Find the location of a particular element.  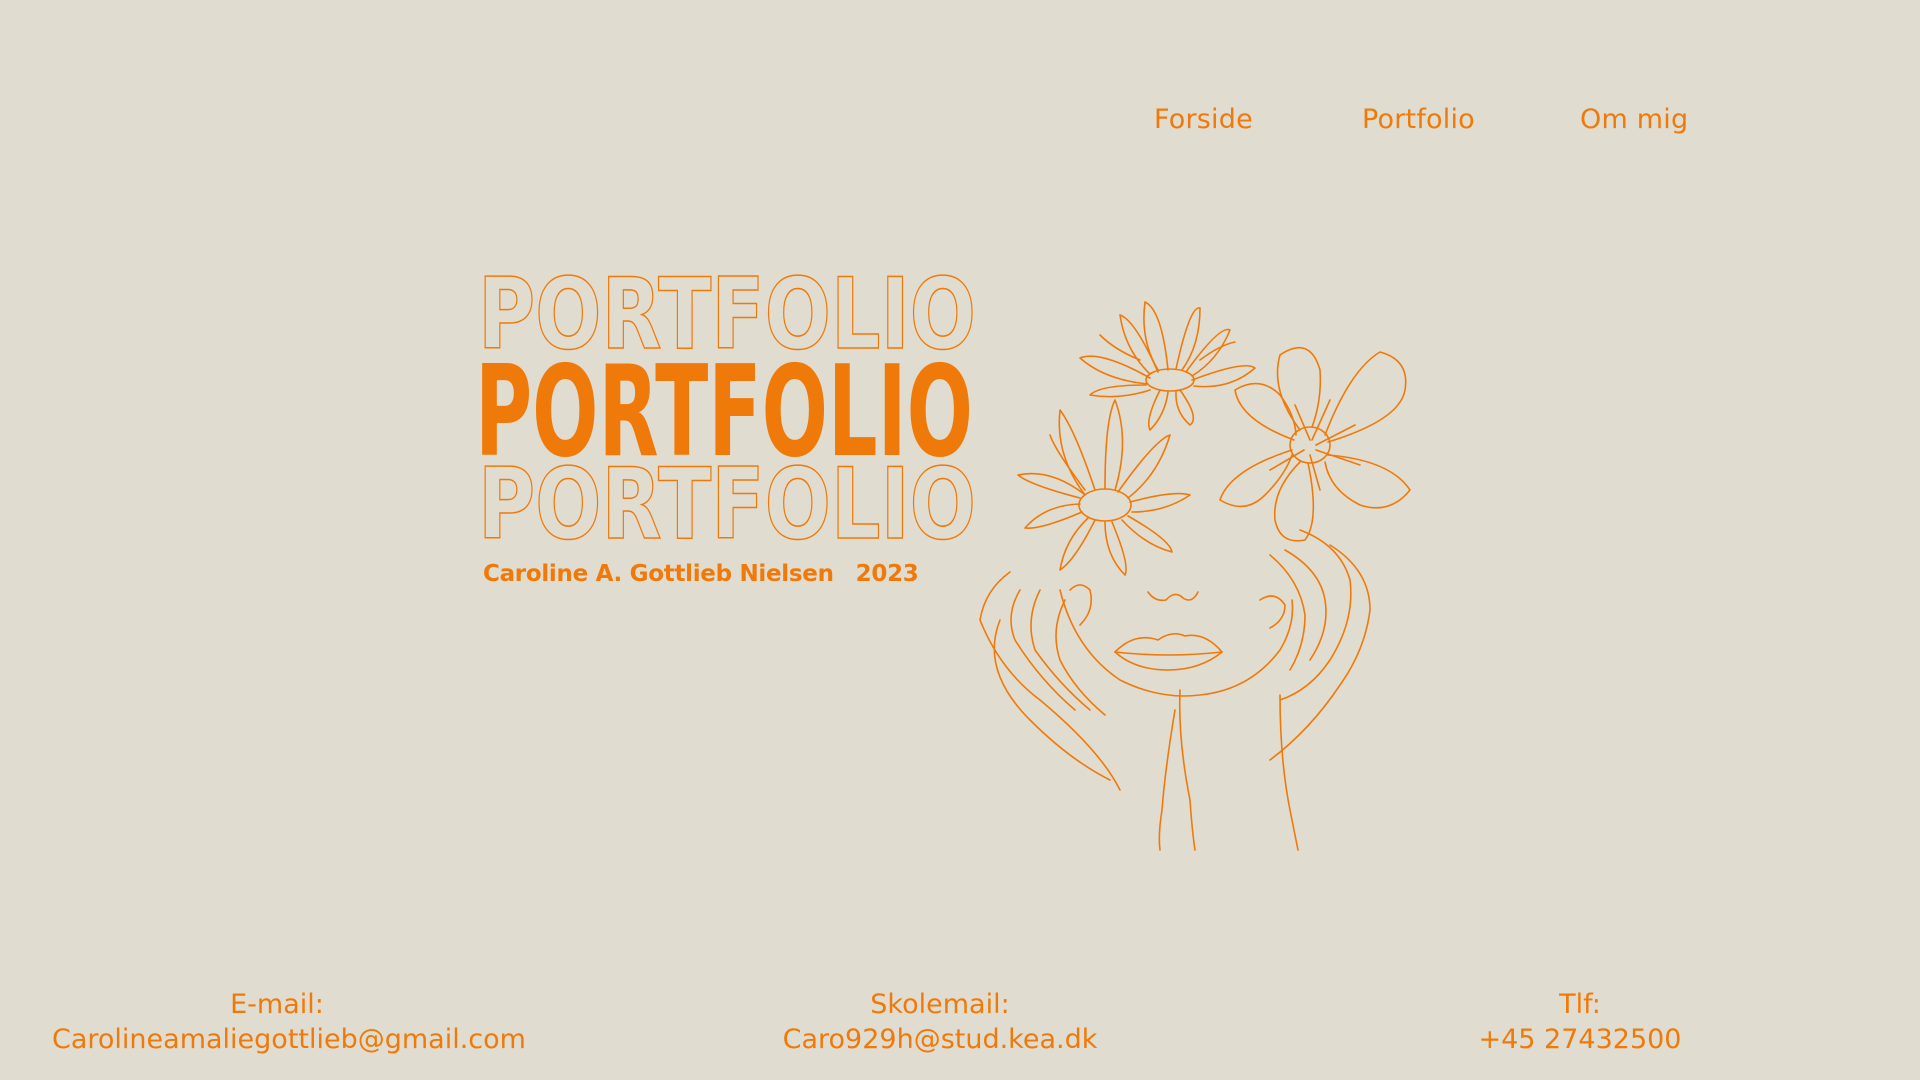

right-hand-lines is located at coordinates (1315, 645).